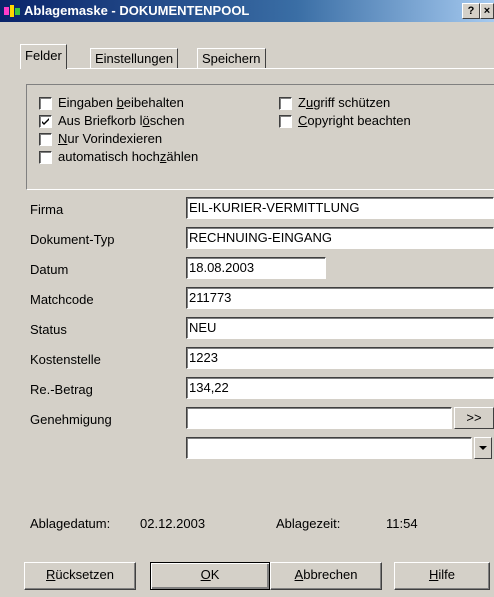 The height and width of the screenshot is (597, 494). Describe the element at coordinates (319, 418) in the screenshot. I see `genehmigung-input` at that location.